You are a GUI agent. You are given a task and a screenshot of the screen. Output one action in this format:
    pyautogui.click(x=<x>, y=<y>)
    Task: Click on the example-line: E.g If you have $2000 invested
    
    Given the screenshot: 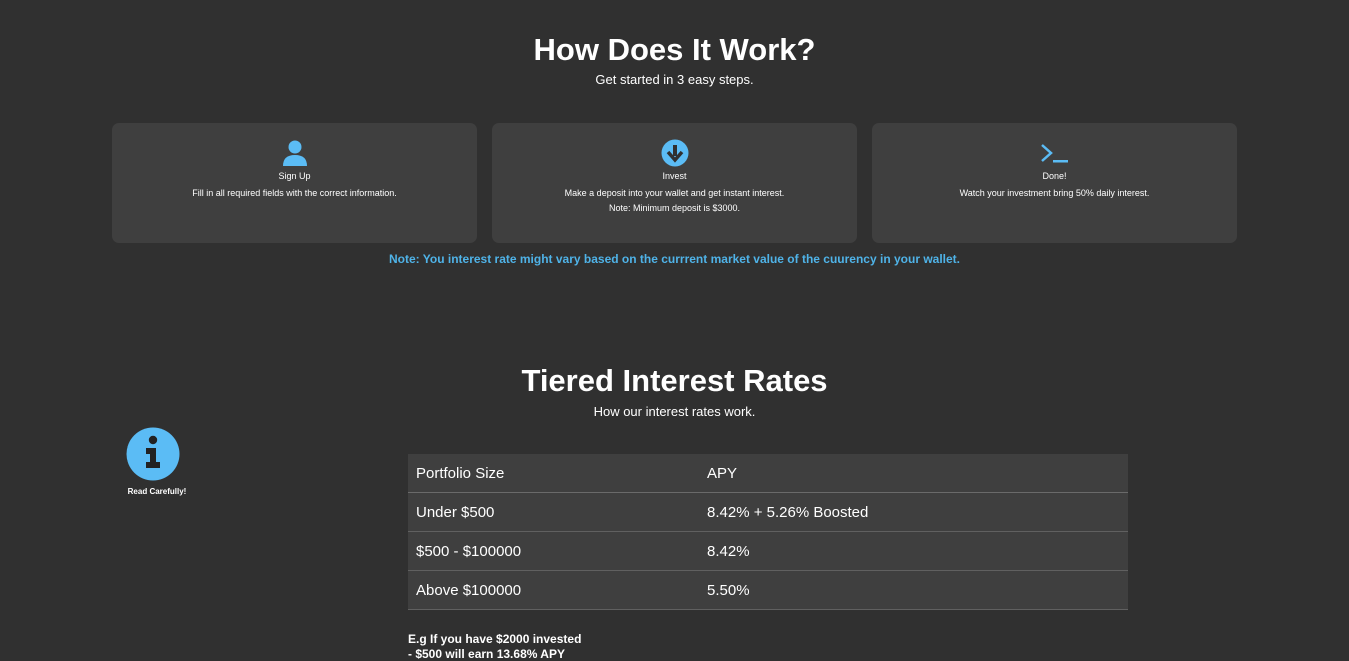 What is the action you would take?
    pyautogui.click(x=495, y=639)
    